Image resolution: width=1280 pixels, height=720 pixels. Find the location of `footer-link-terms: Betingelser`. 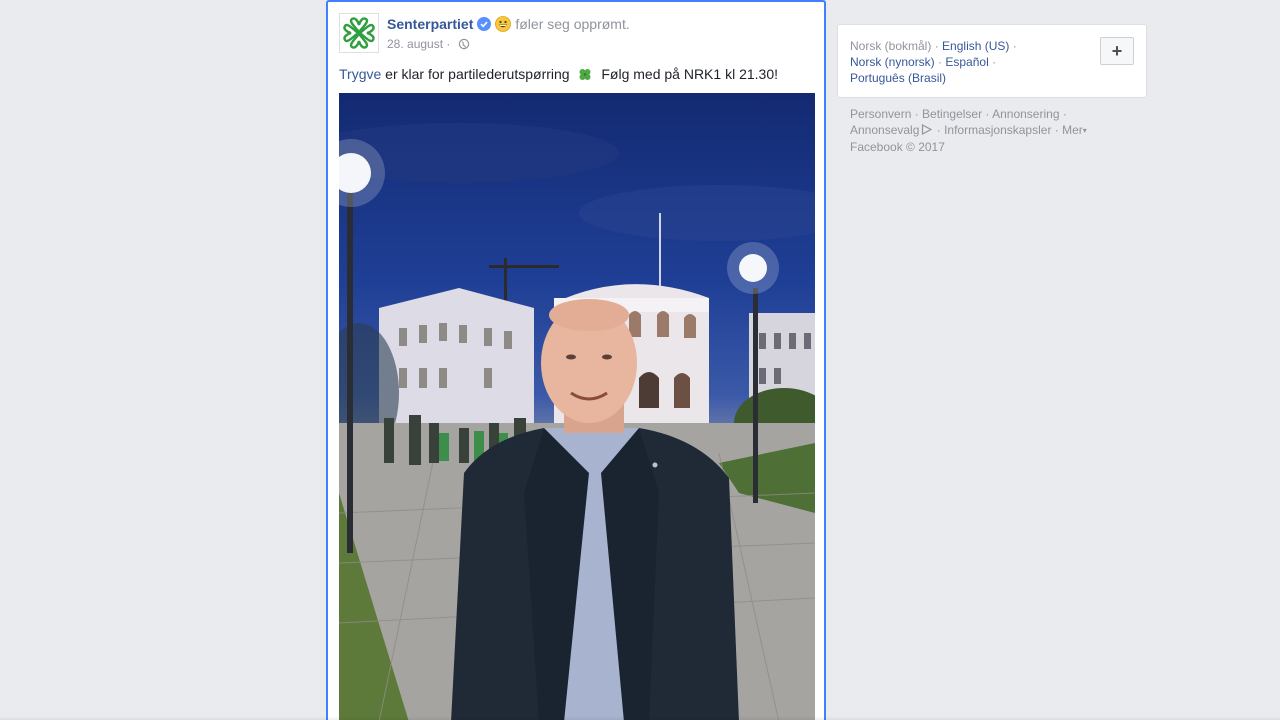

footer-link-terms: Betingelser is located at coordinates (952, 114).